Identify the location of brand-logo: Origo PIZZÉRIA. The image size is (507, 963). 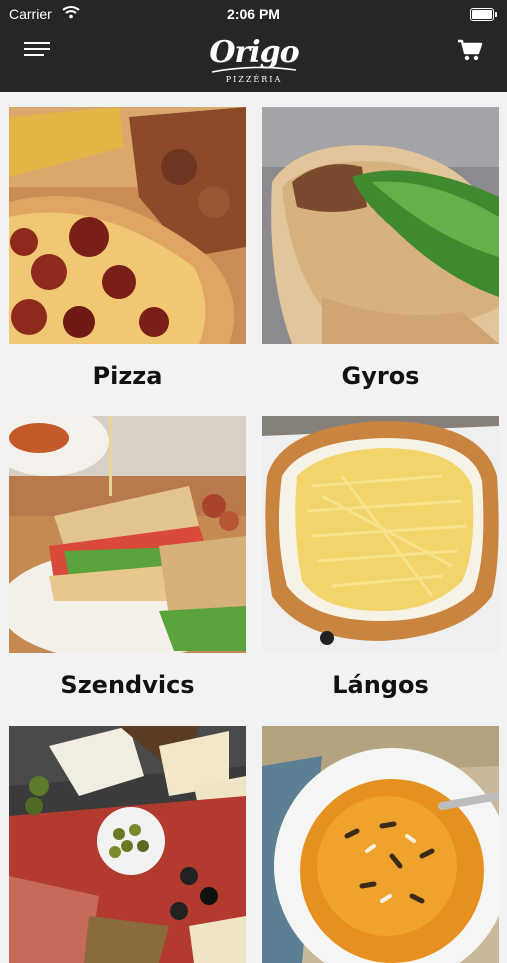
(254, 62).